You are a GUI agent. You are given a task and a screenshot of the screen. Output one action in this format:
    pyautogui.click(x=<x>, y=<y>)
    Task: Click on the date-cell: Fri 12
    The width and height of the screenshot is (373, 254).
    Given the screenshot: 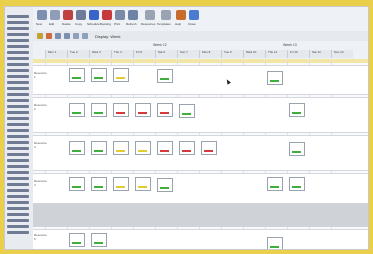 What is the action you would take?
    pyautogui.click(x=298, y=54)
    